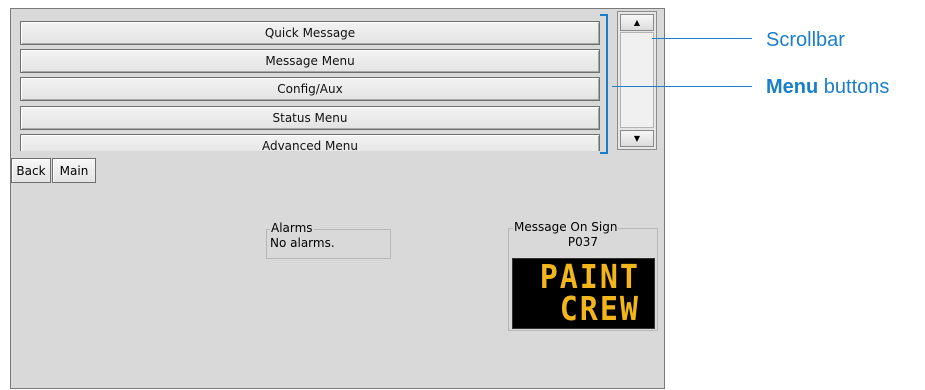  Describe the element at coordinates (854, 87) in the screenshot. I see `menu-callout-rest: buttons` at that location.